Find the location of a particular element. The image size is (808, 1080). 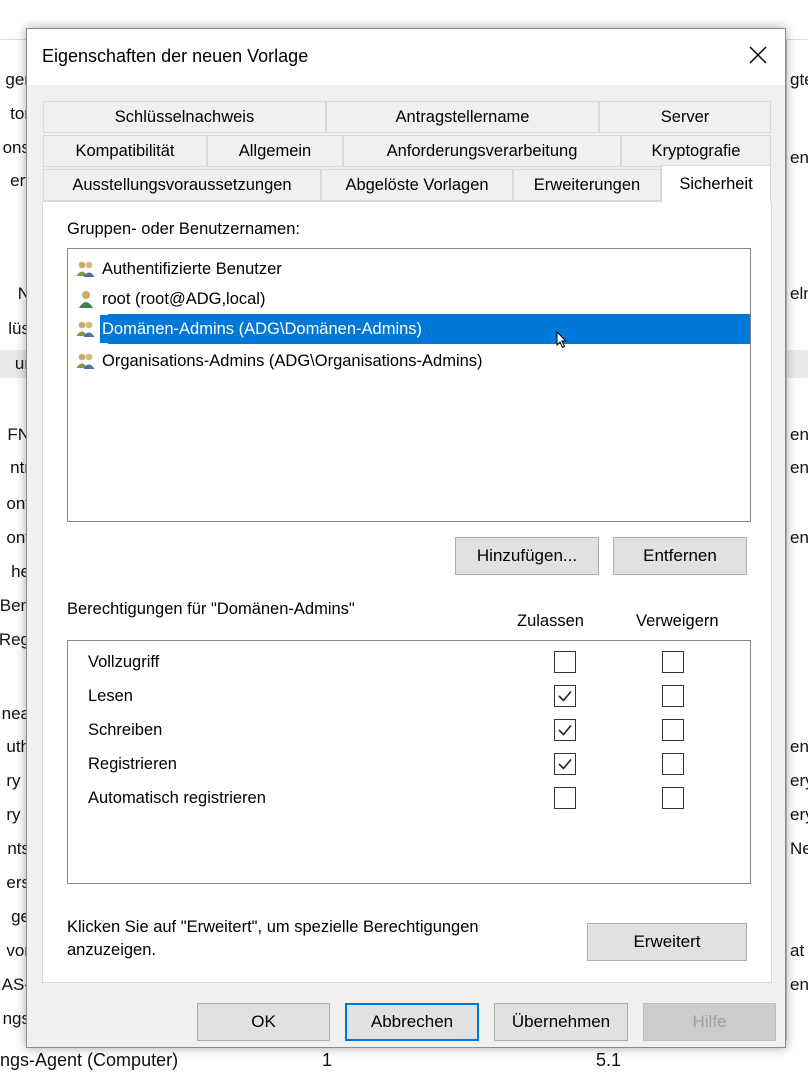

list-item-domain-admins: Domänen-Admins (ADG\Domänen-Admins) is located at coordinates (250, 329).